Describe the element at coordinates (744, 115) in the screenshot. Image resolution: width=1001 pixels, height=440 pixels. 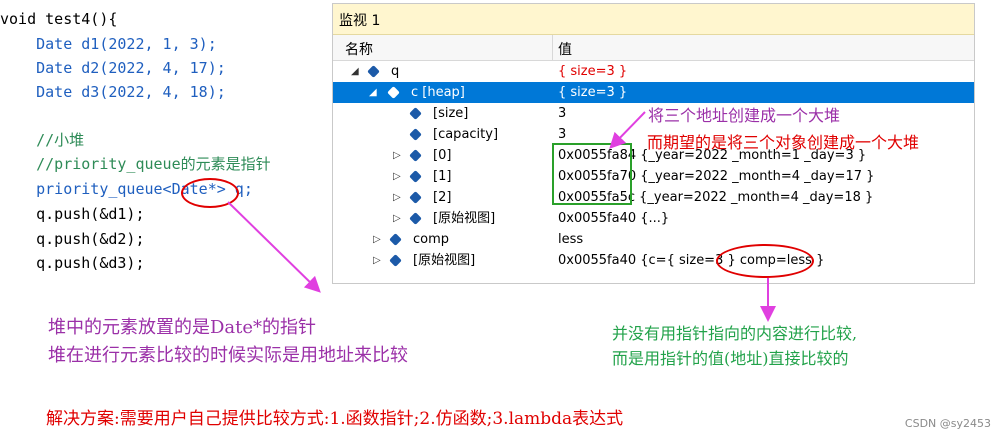
I see `annotation-heap-addresses: 将三个地址创建成一个大堆` at that location.